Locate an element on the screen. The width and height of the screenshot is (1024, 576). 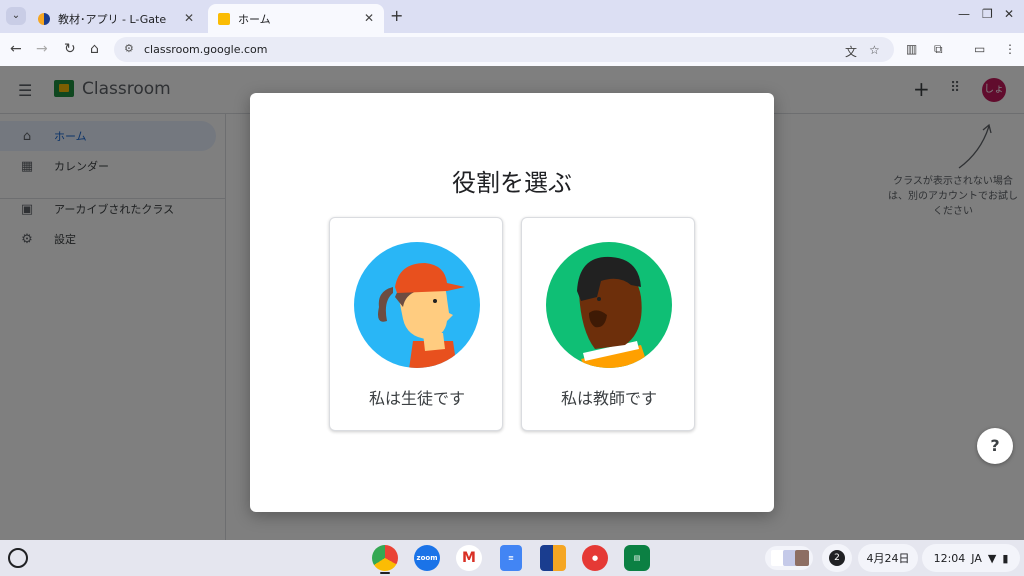
bookmark-star-icon: ☆ is located at coordinates (874, 50).